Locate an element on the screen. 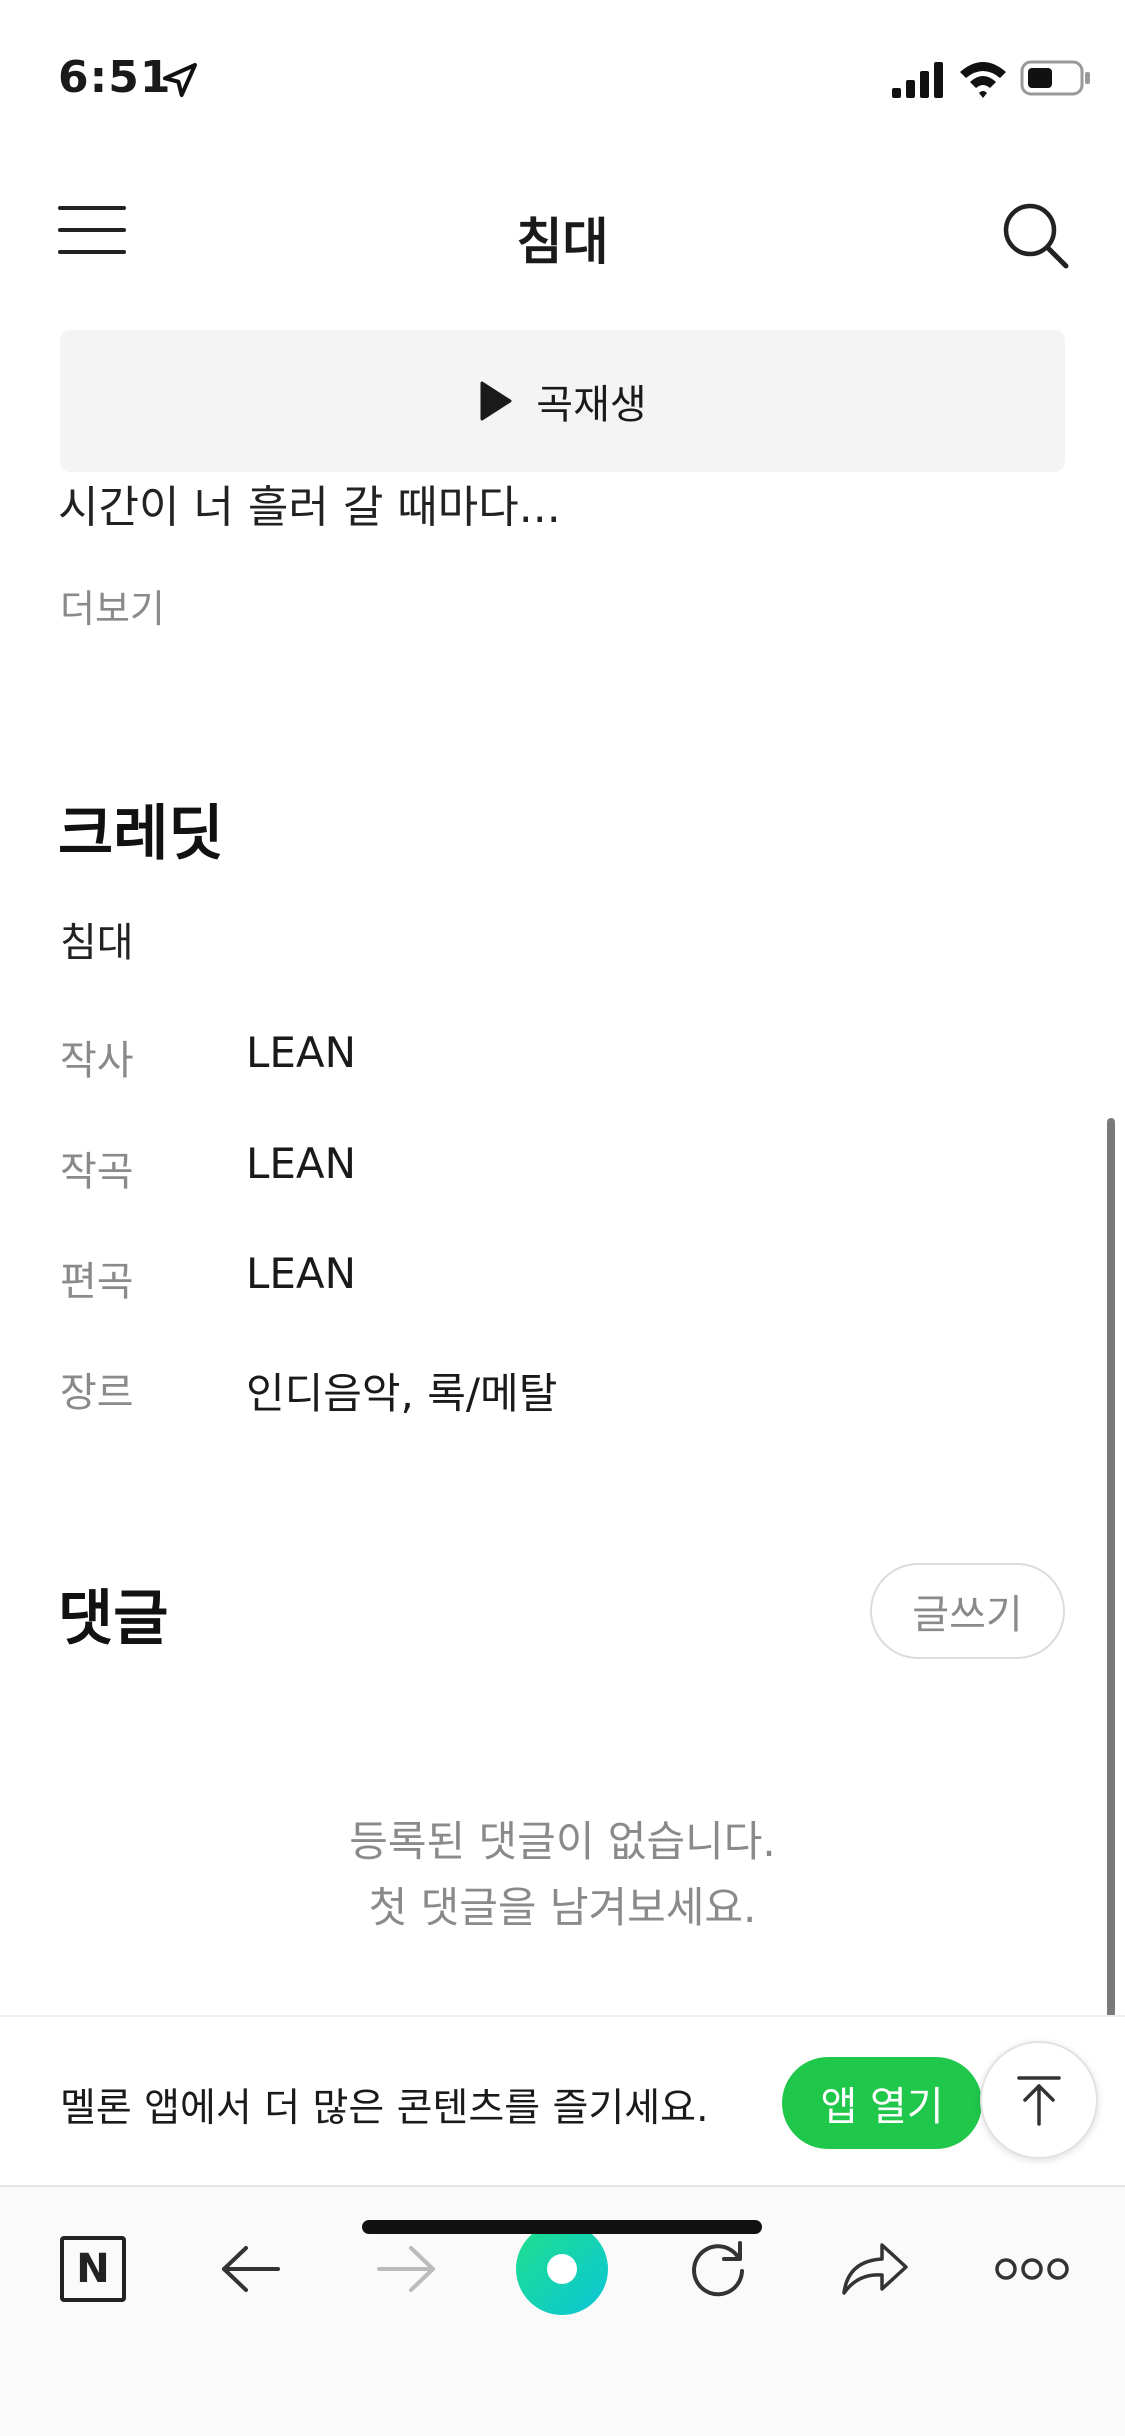  location-arrow-icon is located at coordinates (180, 80).